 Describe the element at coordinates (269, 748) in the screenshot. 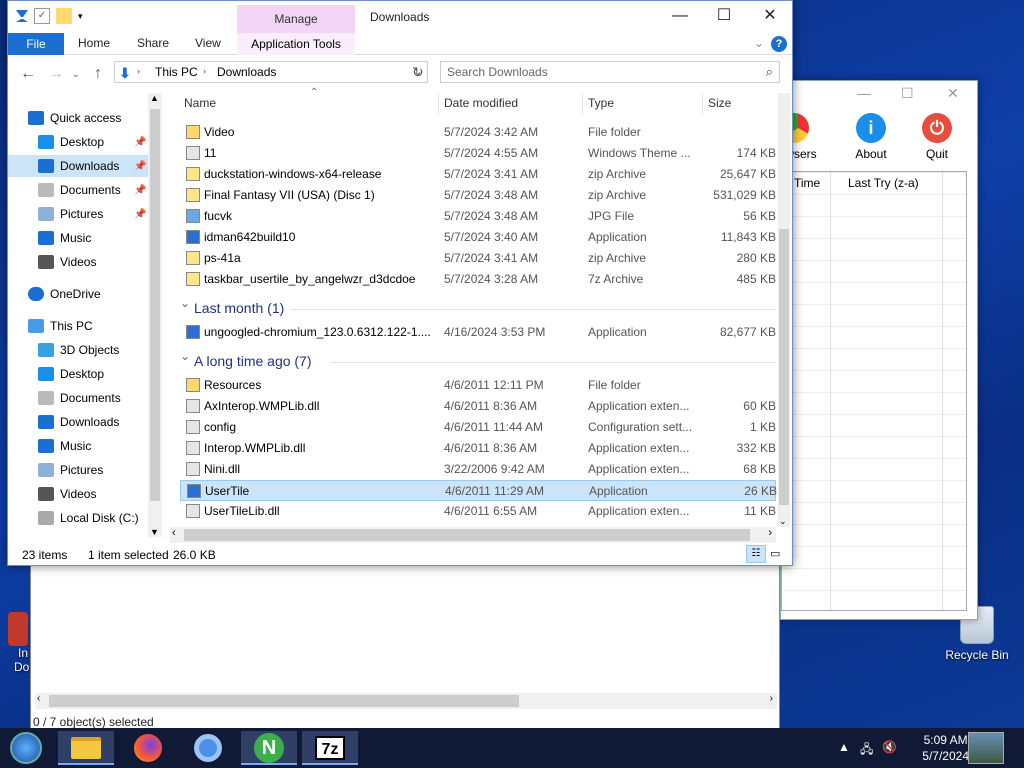

I see `taskbar-n-app: N` at that location.